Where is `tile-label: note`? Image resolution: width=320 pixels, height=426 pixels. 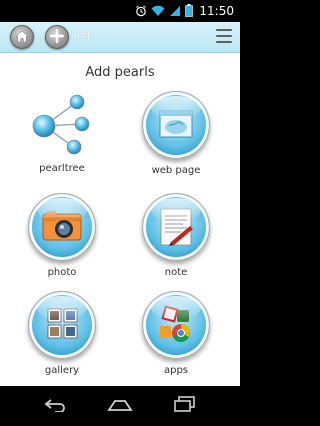 tile-label: note is located at coordinates (176, 272).